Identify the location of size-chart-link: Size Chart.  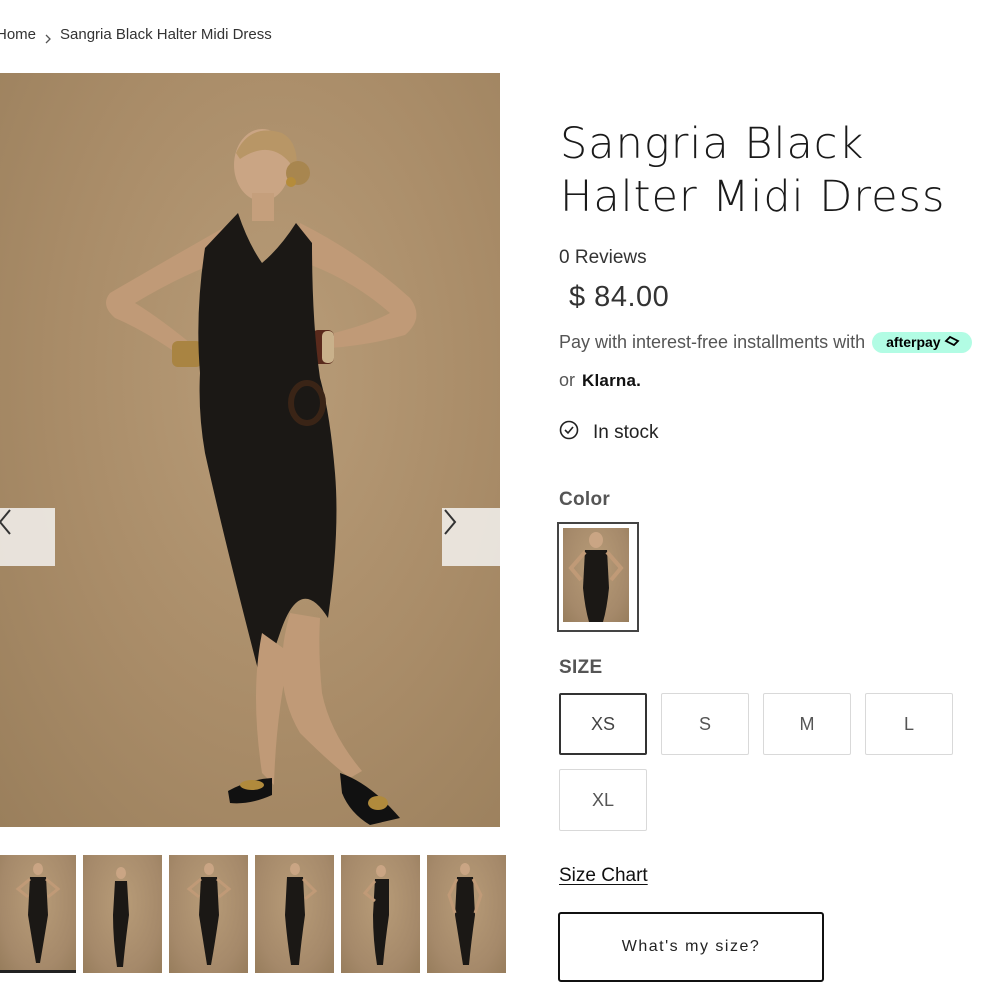
(603, 876).